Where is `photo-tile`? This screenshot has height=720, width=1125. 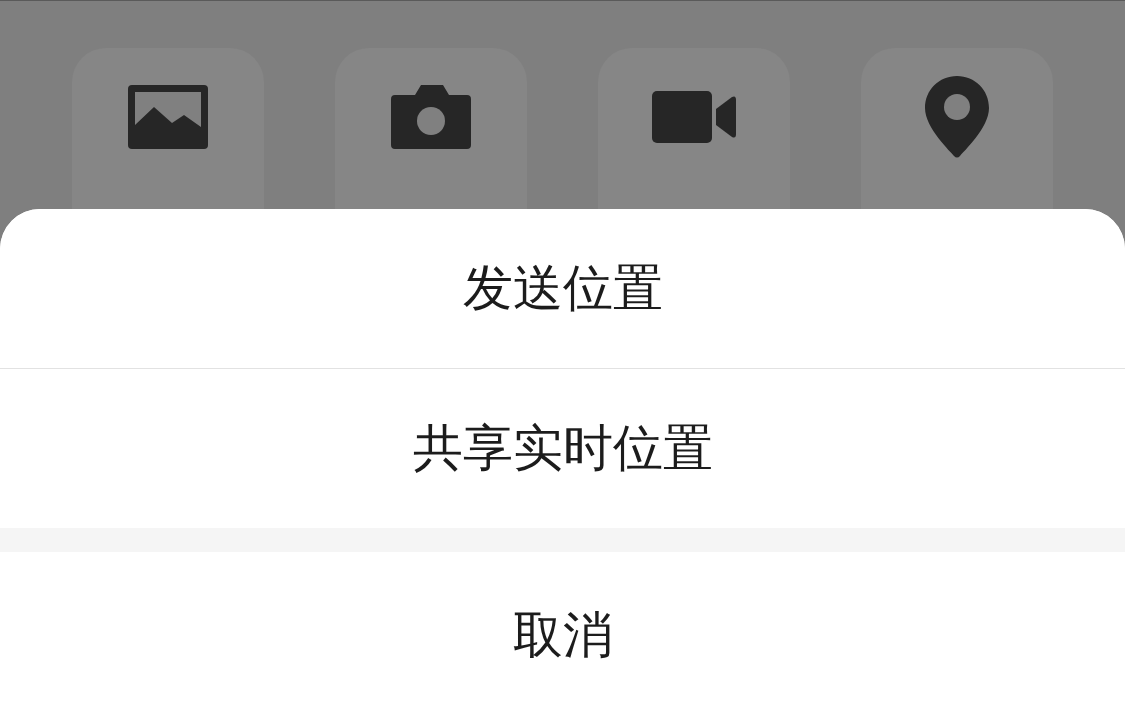
photo-tile is located at coordinates (168, 128).